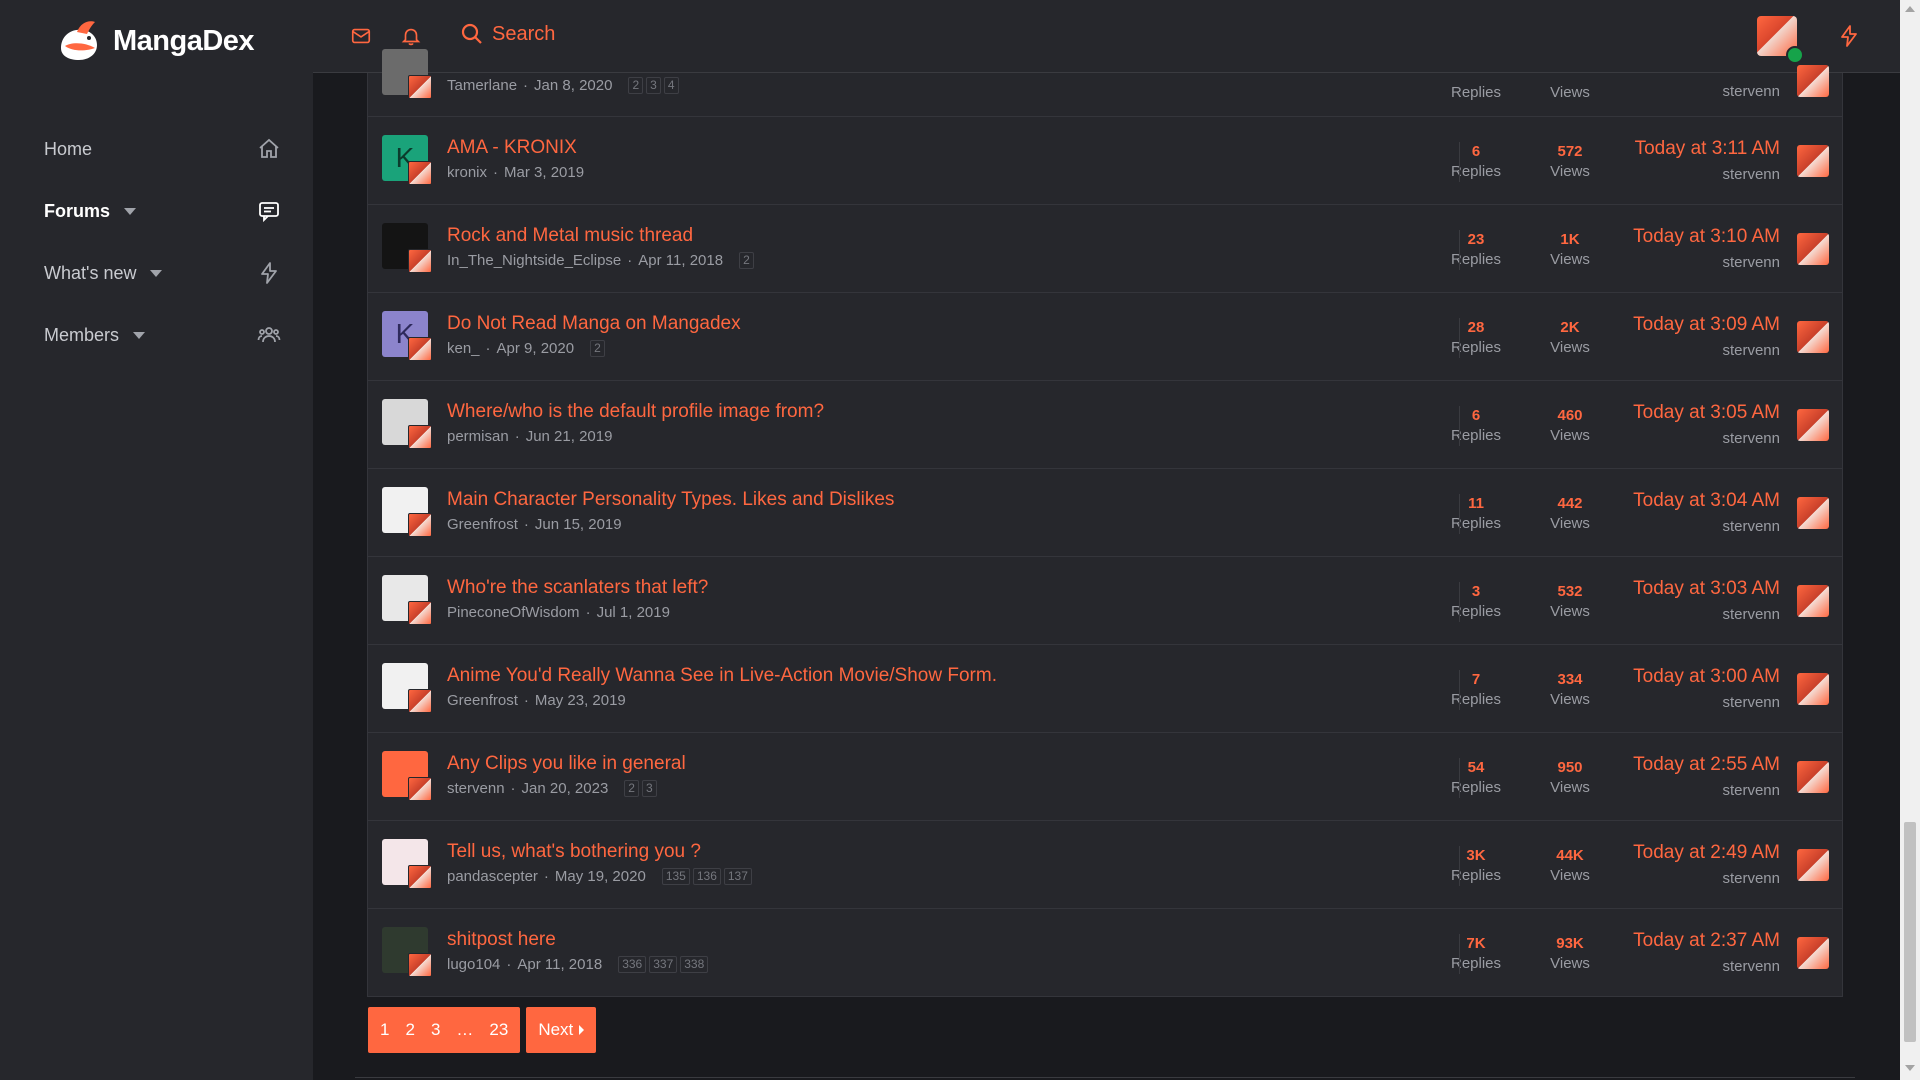  I want to click on page-scrollbar, so click(1910, 540).